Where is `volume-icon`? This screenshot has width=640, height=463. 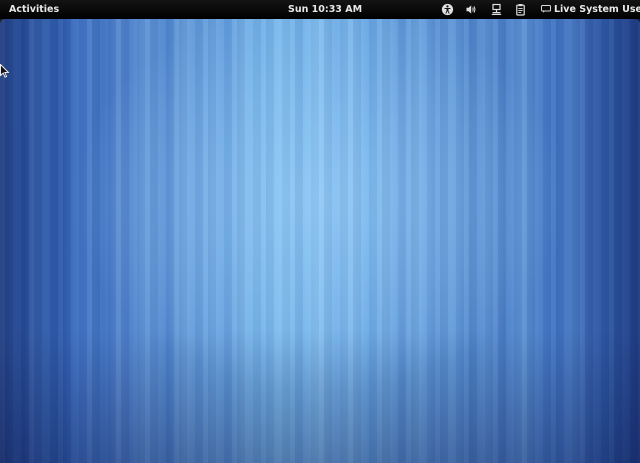
volume-icon is located at coordinates (471, 9).